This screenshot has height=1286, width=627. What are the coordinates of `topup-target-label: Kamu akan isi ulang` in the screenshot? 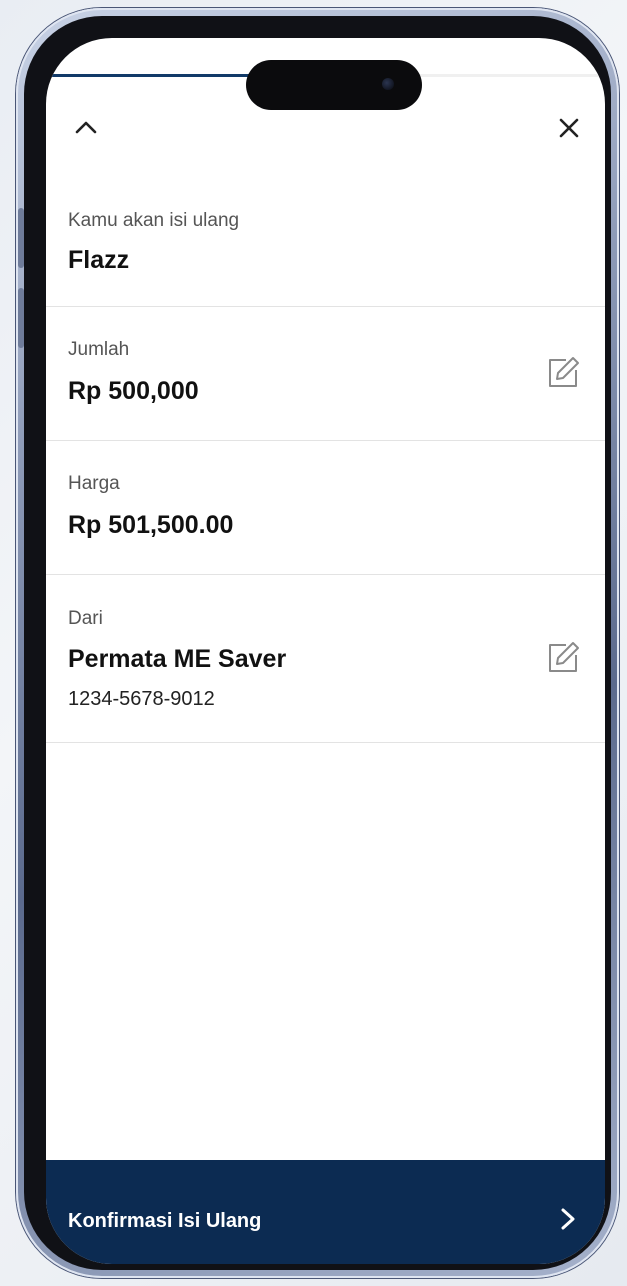 It's located at (154, 220).